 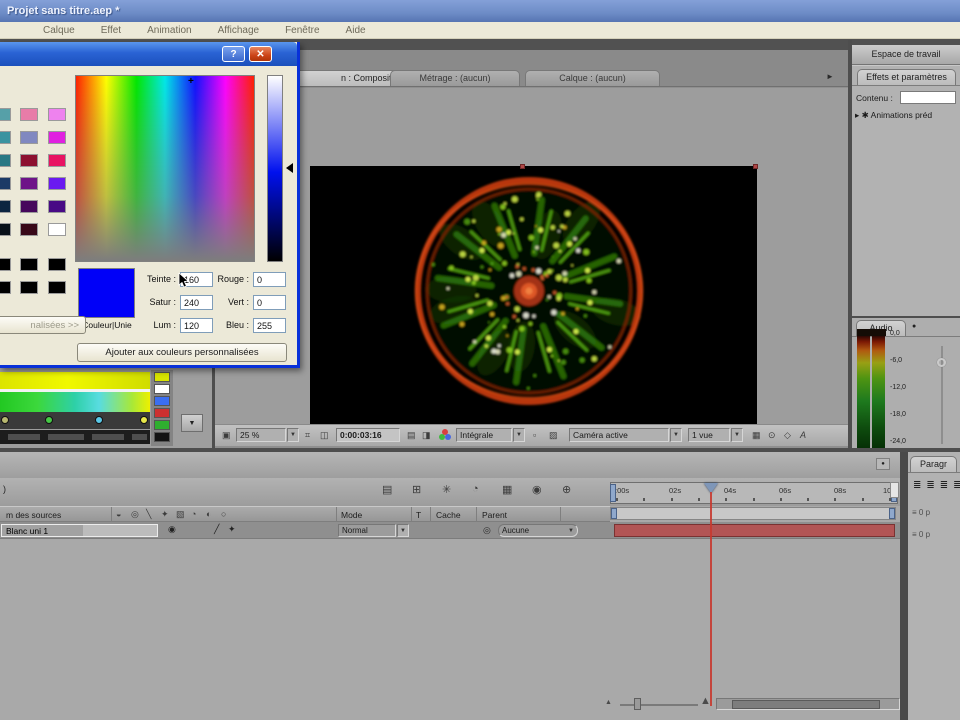 What do you see at coordinates (75, 420) in the screenshot?
I see `gradient-stop-bar` at bounding box center [75, 420].